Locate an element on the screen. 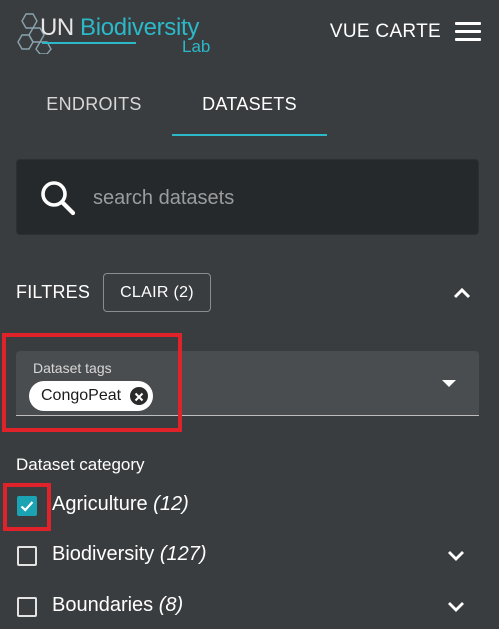 The height and width of the screenshot is (629, 499). category-label: Agriculture (12) is located at coordinates (120, 504).